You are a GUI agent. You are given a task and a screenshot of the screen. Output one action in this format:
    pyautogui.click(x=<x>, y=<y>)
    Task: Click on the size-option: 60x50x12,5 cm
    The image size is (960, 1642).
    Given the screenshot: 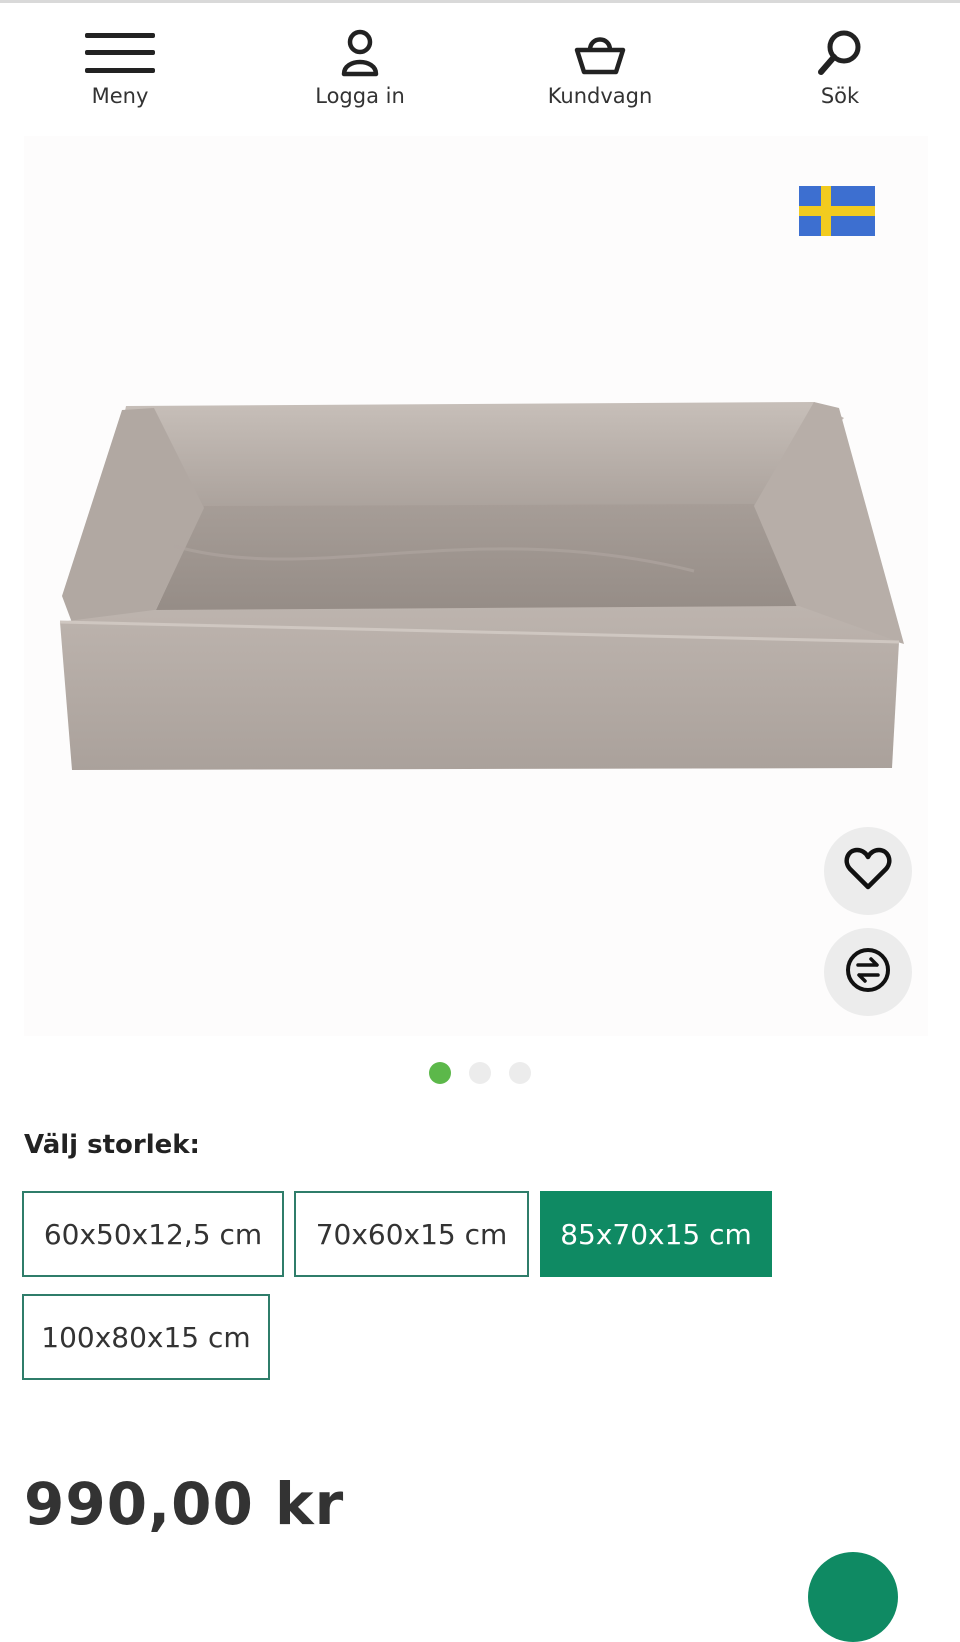 What is the action you would take?
    pyautogui.click(x=153, y=1234)
    